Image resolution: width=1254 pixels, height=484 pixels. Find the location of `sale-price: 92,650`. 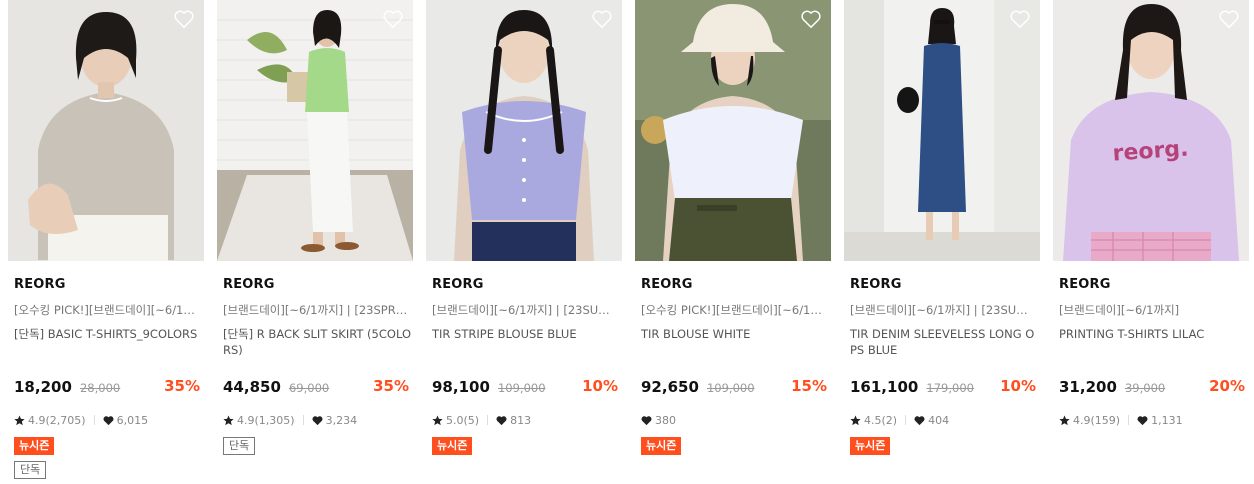

sale-price: 92,650 is located at coordinates (670, 387).